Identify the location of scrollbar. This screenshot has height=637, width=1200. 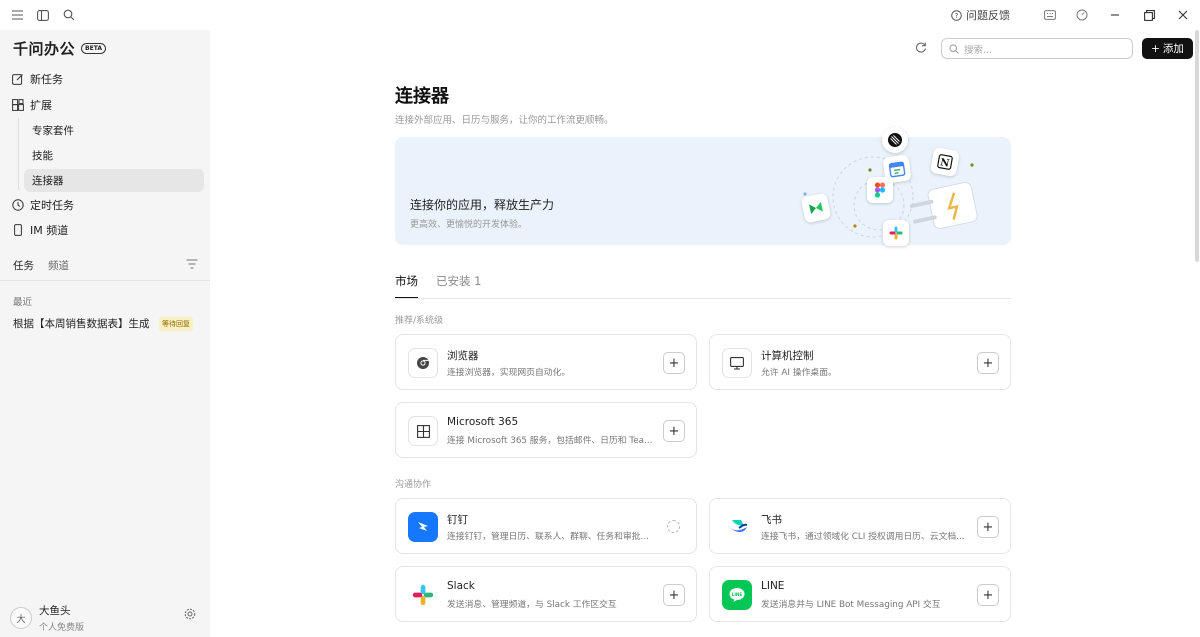
(1197, 146).